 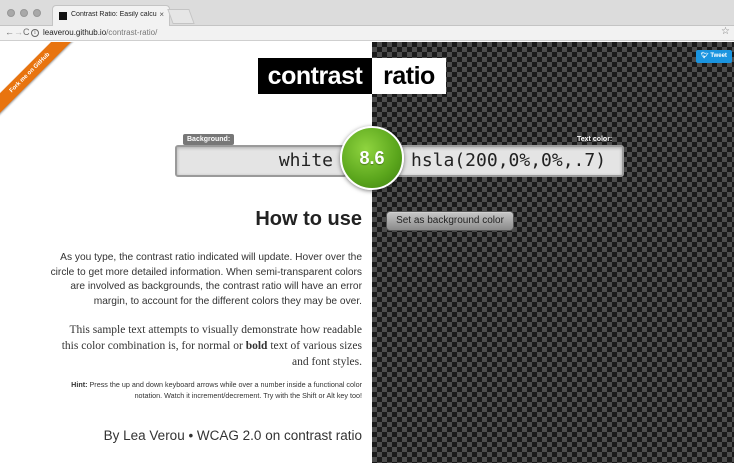 I want to click on info-icon: i, so click(x=35, y=33).